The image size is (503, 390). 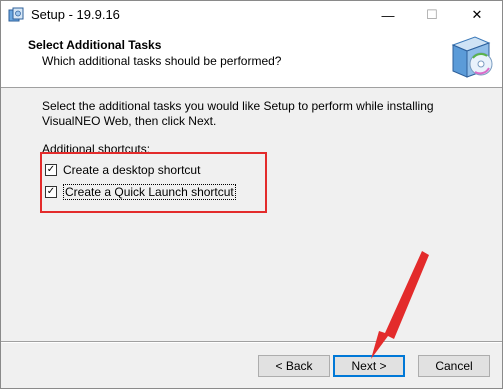 What do you see at coordinates (472, 57) in the screenshot?
I see `installer-box-icon` at bounding box center [472, 57].